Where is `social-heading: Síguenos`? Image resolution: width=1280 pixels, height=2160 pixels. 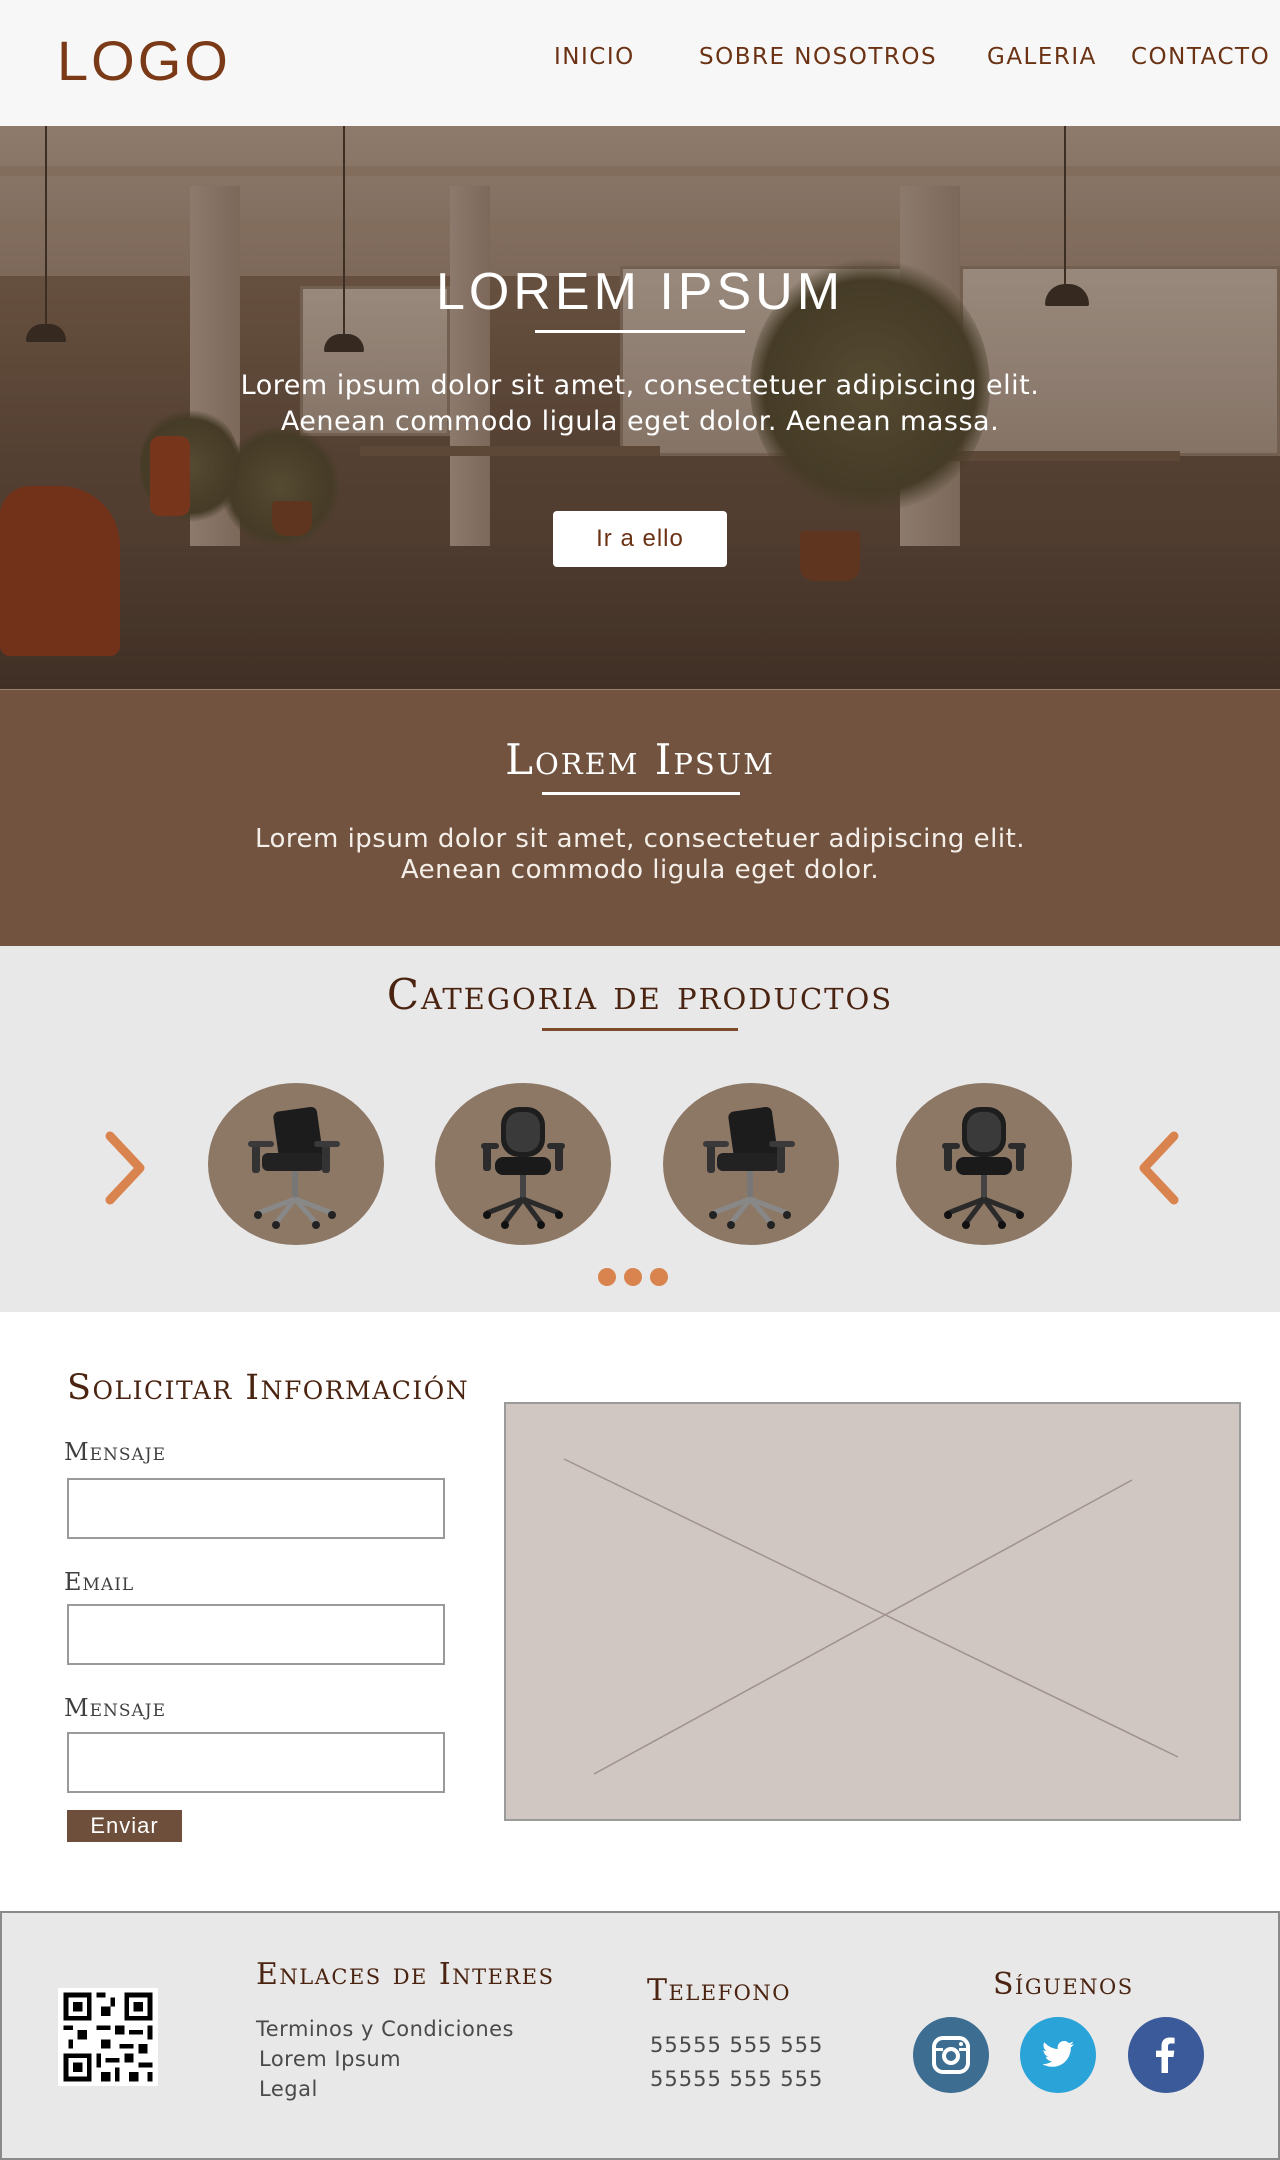 social-heading: Síguenos is located at coordinates (1063, 1984).